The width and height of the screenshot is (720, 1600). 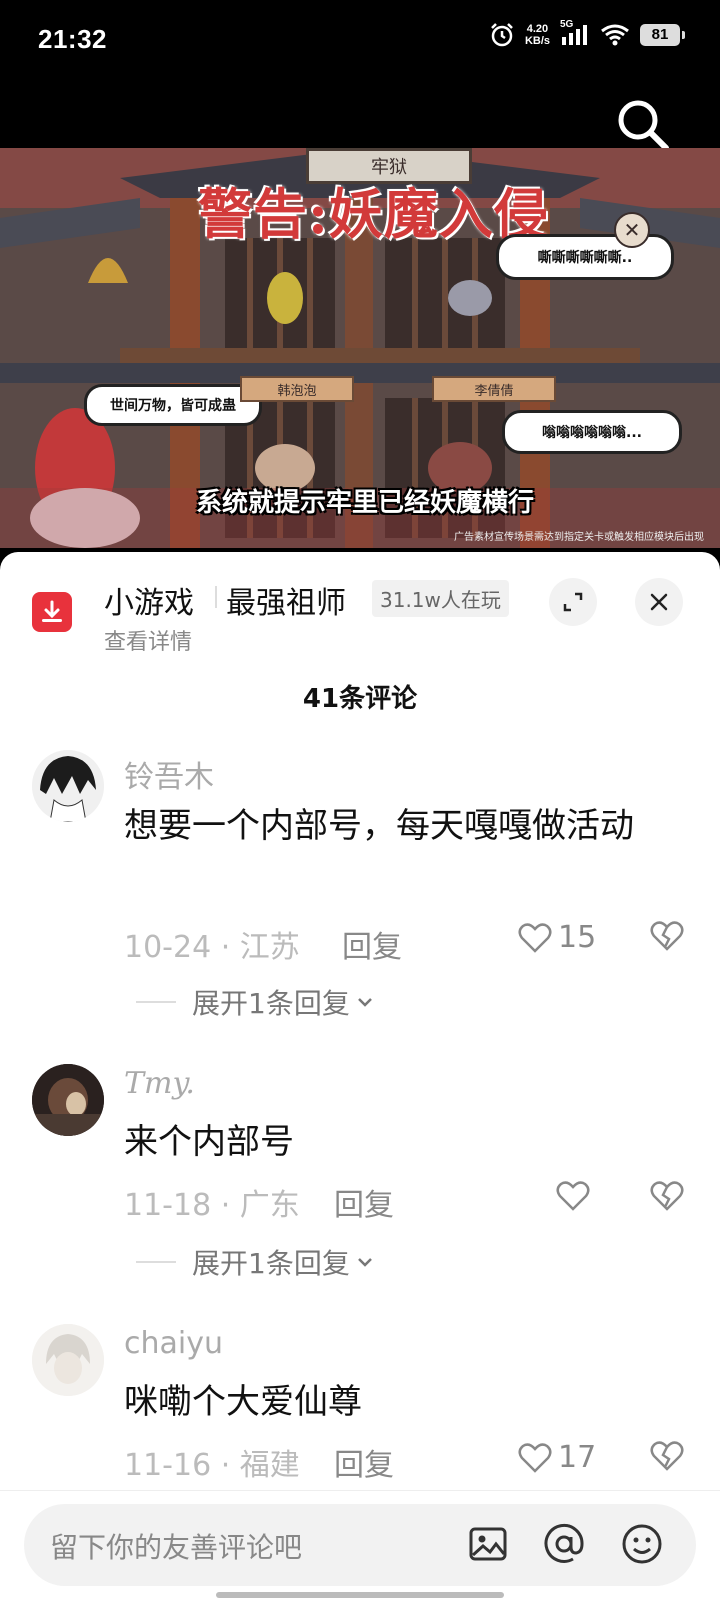 I want to click on wifi-icon, so click(x=615, y=35).